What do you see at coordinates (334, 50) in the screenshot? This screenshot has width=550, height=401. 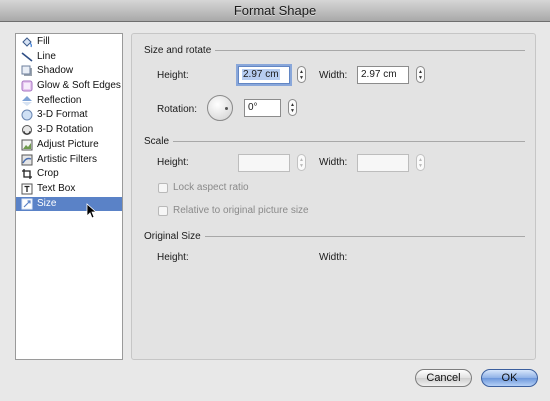 I see `size-and-rotate-heading: Size and rotate` at bounding box center [334, 50].